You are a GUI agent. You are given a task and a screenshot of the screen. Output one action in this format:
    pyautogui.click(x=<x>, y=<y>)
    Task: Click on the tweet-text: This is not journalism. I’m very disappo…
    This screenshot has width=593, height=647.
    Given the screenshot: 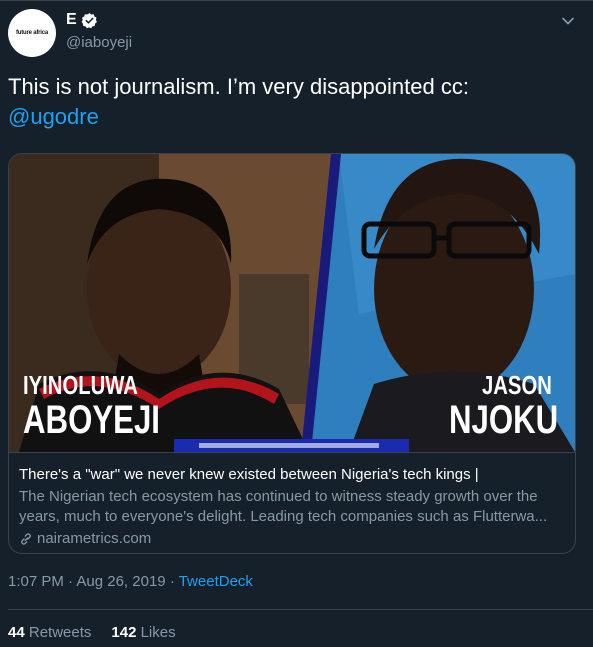 What is the action you would take?
    pyautogui.click(x=293, y=102)
    